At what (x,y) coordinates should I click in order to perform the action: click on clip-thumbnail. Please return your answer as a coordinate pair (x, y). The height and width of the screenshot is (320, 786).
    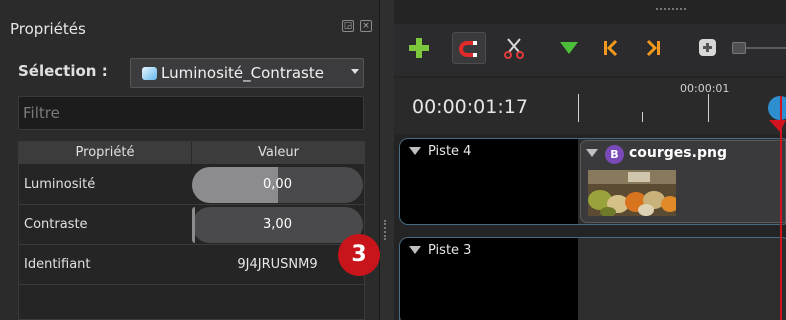
    Looking at the image, I should click on (632, 193).